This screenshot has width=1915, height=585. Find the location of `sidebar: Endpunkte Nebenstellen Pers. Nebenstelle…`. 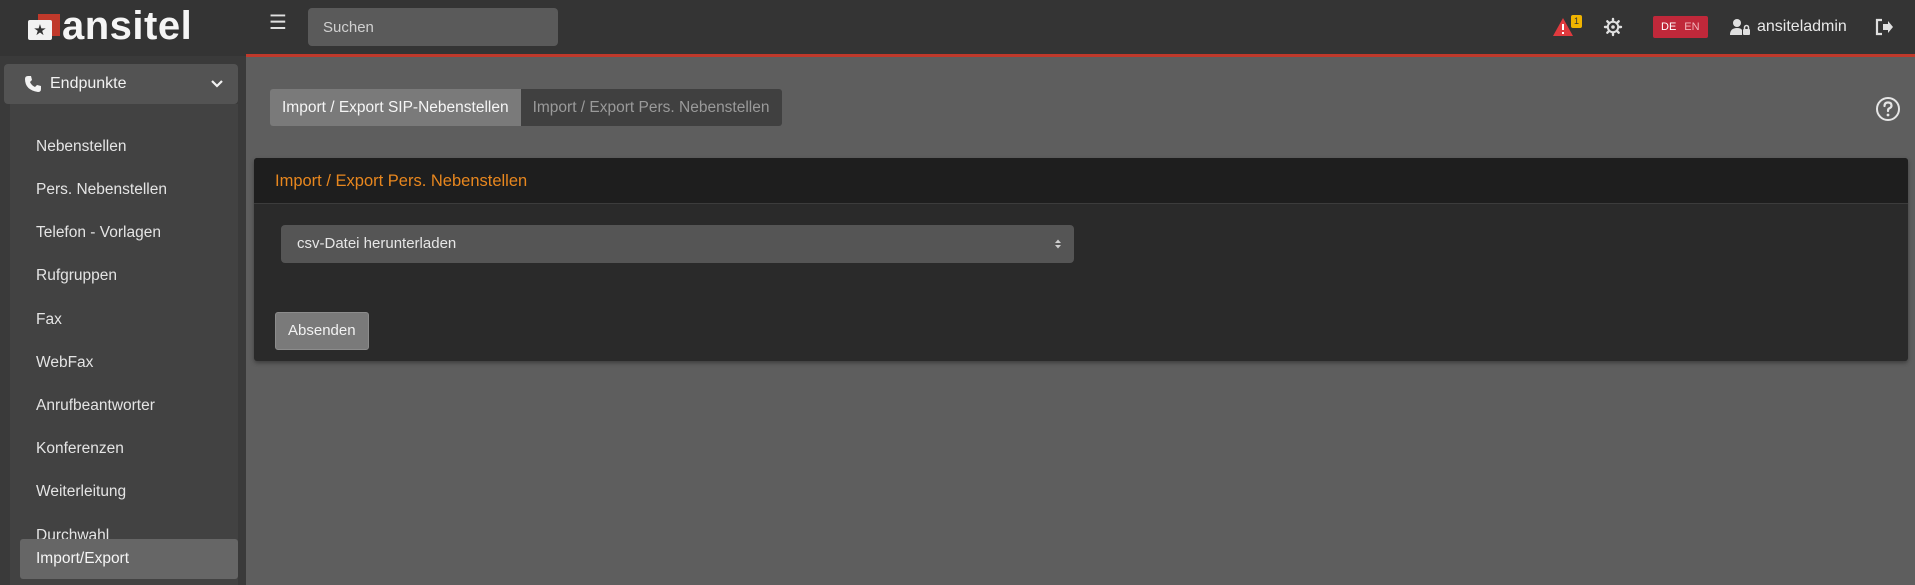

sidebar: Endpunkte Nebenstellen Pers. Nebenstelle… is located at coordinates (123, 320).